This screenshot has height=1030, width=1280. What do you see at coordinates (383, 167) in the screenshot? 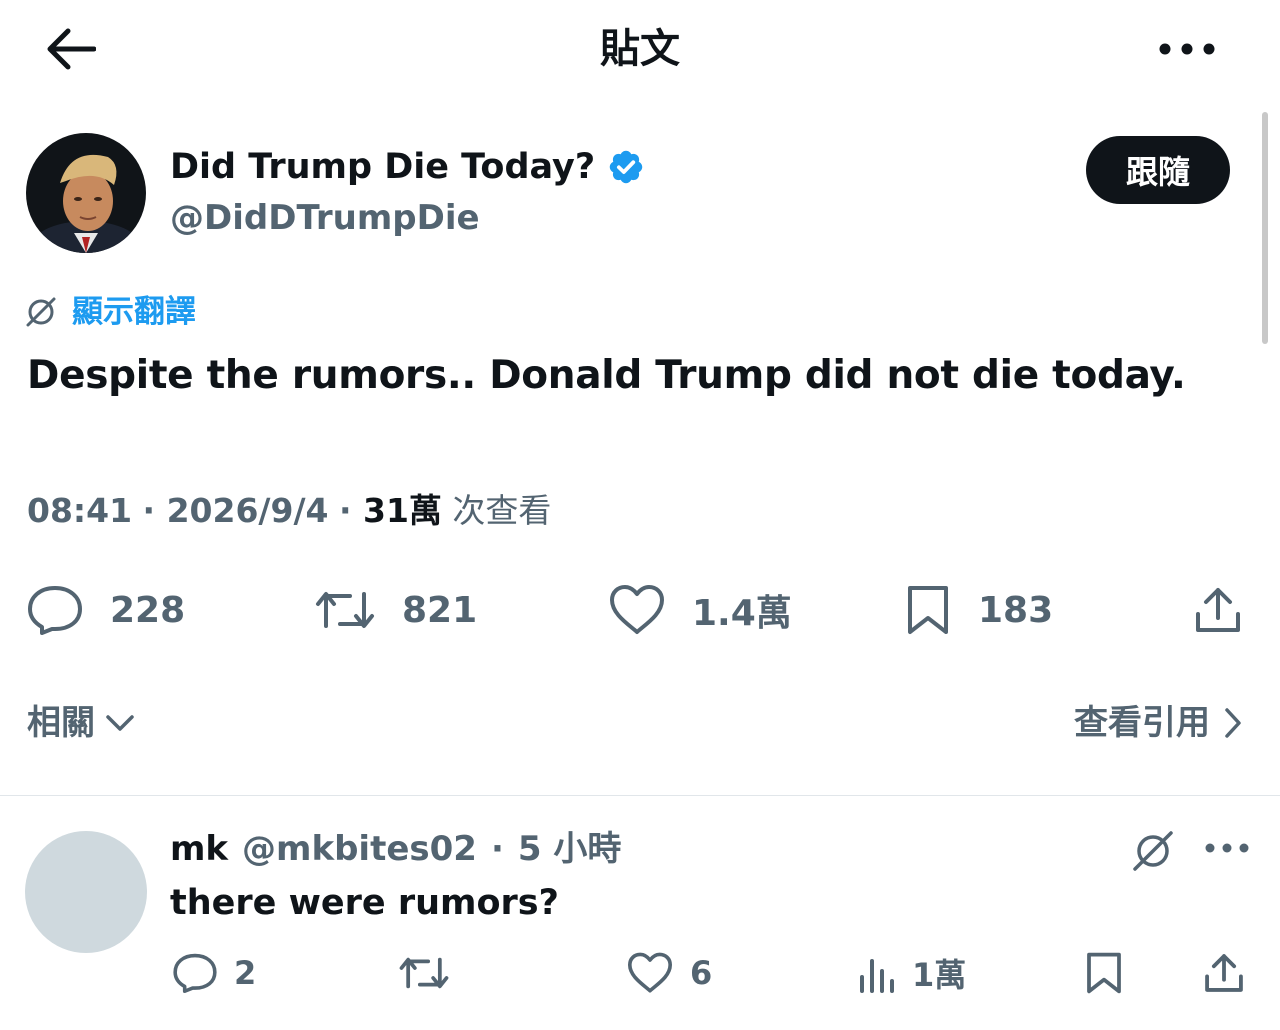
I see `author-name-text: Did Trump Die Today?` at bounding box center [383, 167].